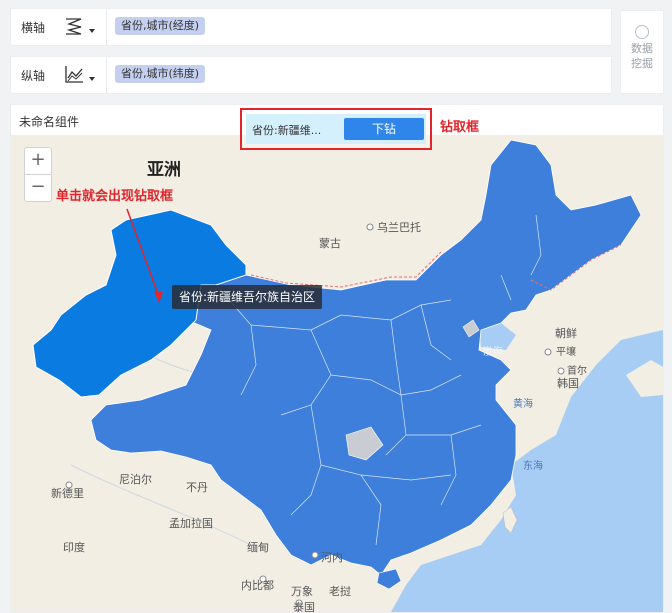 The height and width of the screenshot is (613, 672). I want to click on map-label-seoul: 首尔, so click(577, 370).